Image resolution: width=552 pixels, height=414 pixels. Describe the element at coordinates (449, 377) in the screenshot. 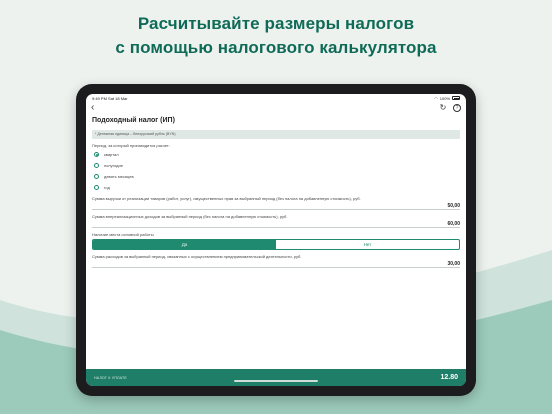

I see `tax-due-value: 12.80` at that location.